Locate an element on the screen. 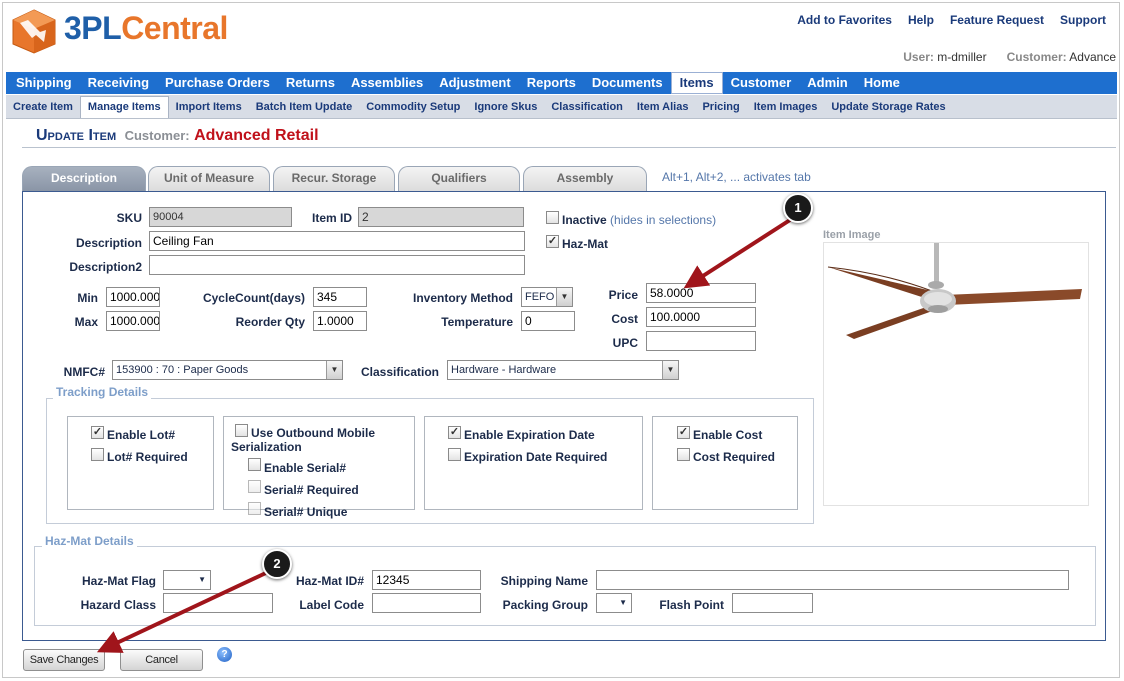 Image resolution: width=1124 pixels, height=681 pixels. arrow-to-save is located at coordinates (182, 611).